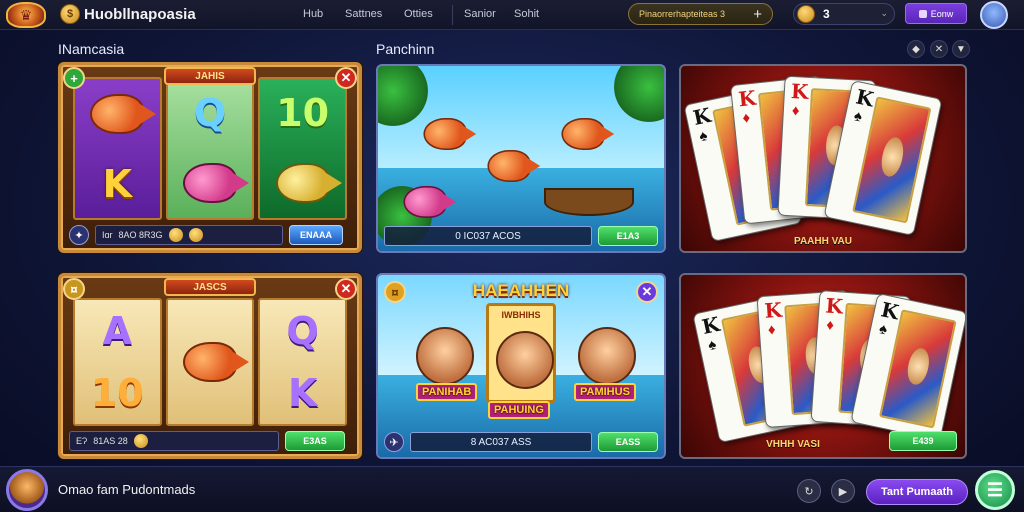 This screenshot has height=512, width=1024. I want to click on chevron-down-icon: ▼, so click(961, 49).